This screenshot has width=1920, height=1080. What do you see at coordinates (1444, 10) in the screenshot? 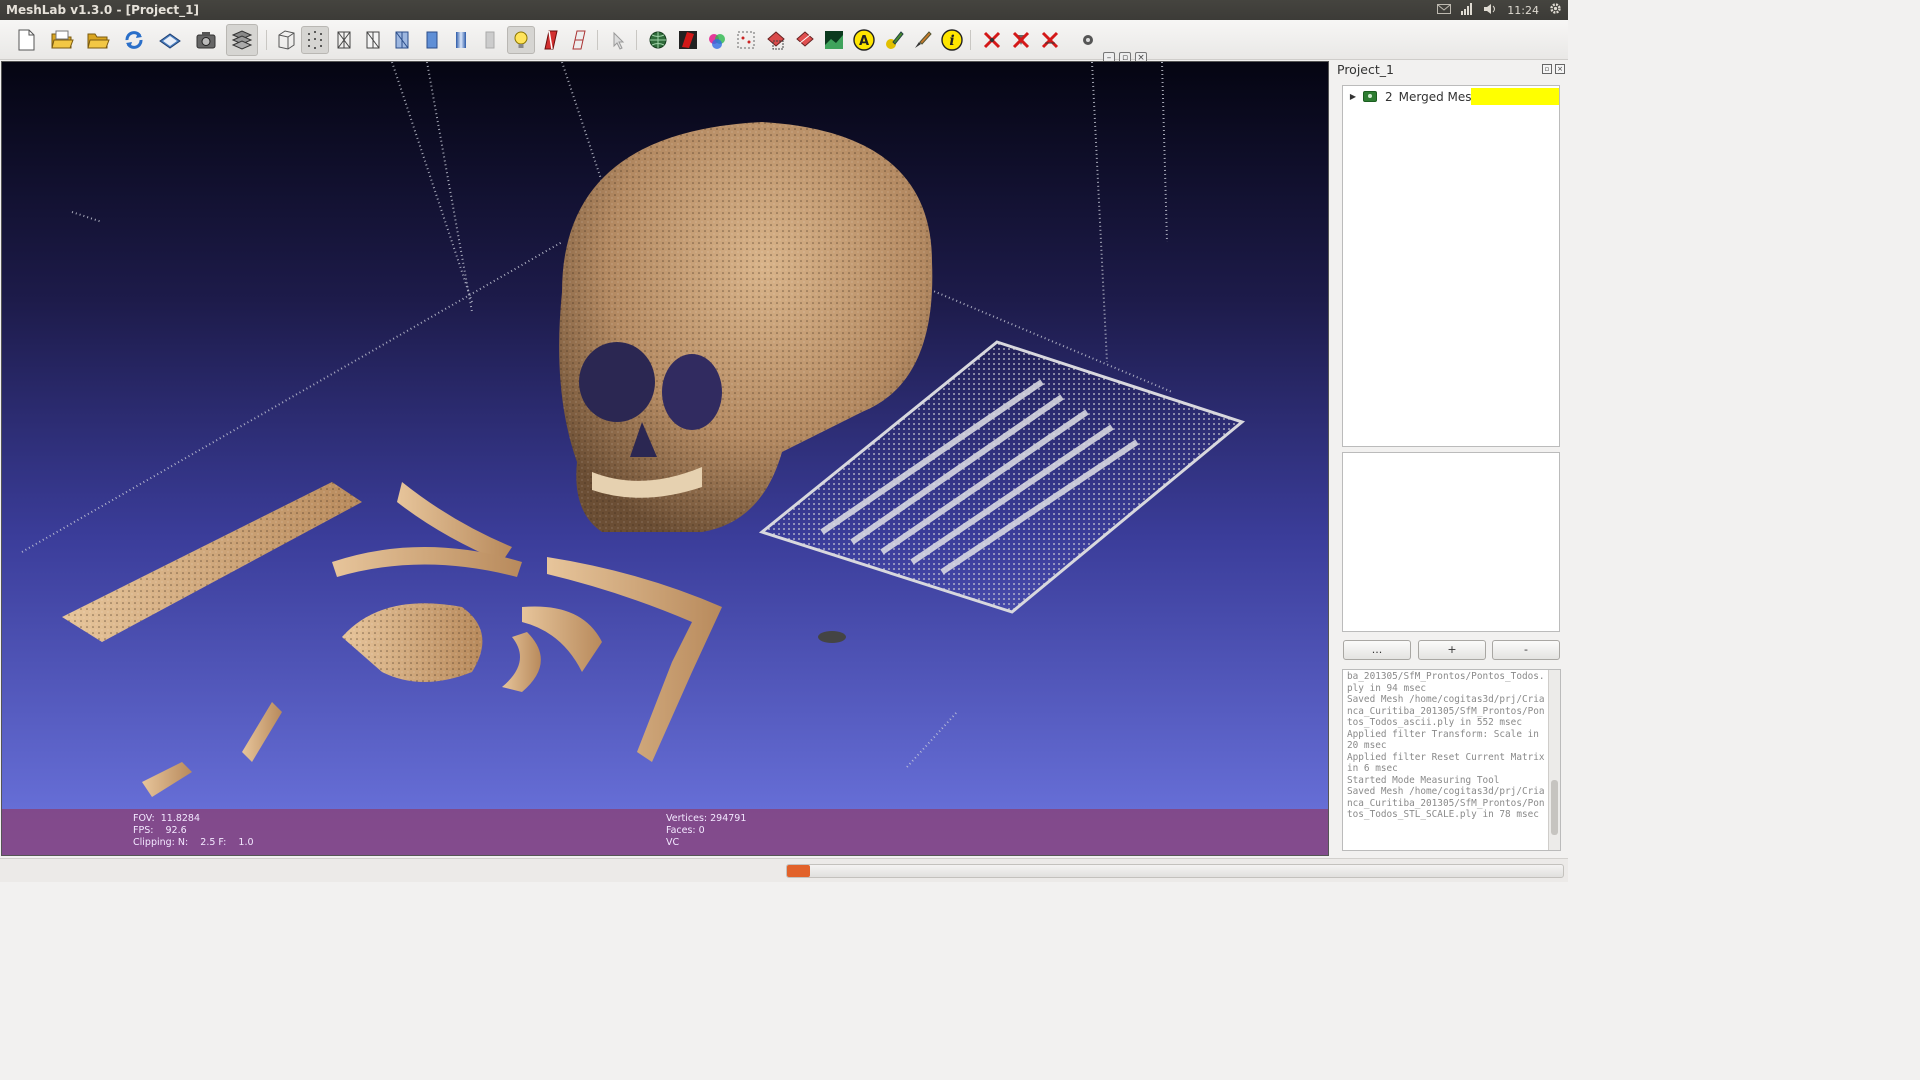
I see `mail-icon` at bounding box center [1444, 10].